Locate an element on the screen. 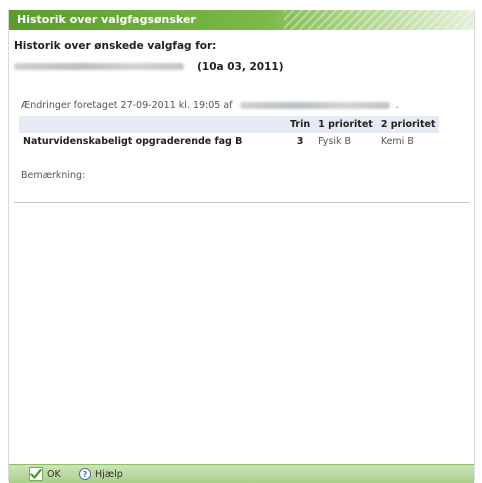 The height and width of the screenshot is (483, 482). priority-2-cell: Kemi B is located at coordinates (397, 141).